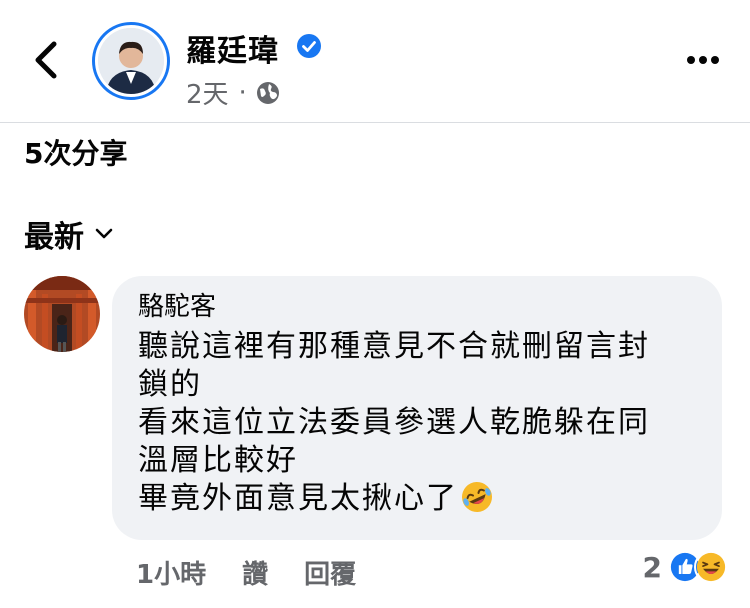 The width and height of the screenshot is (750, 608). Describe the element at coordinates (62, 314) in the screenshot. I see `commenter-avatar` at that location.